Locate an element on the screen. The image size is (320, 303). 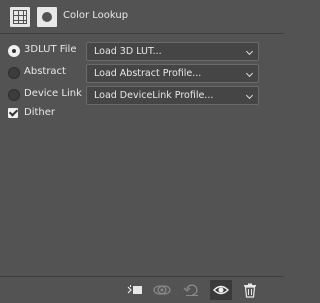
option-abstract: Abstract is located at coordinates (43, 74).